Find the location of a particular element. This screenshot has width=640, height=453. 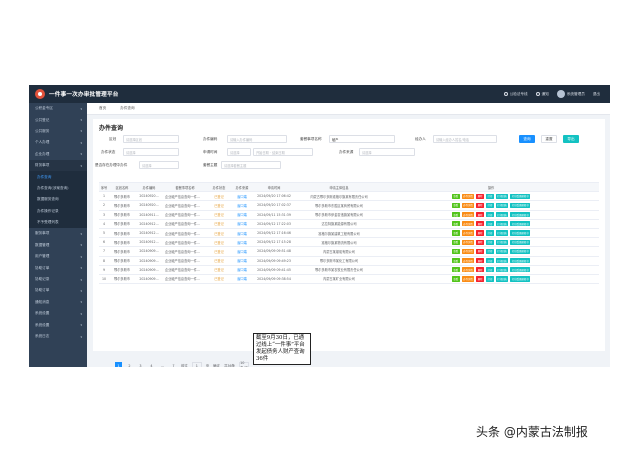

sidebar-item: 不予受理列表 is located at coordinates (58, 222).